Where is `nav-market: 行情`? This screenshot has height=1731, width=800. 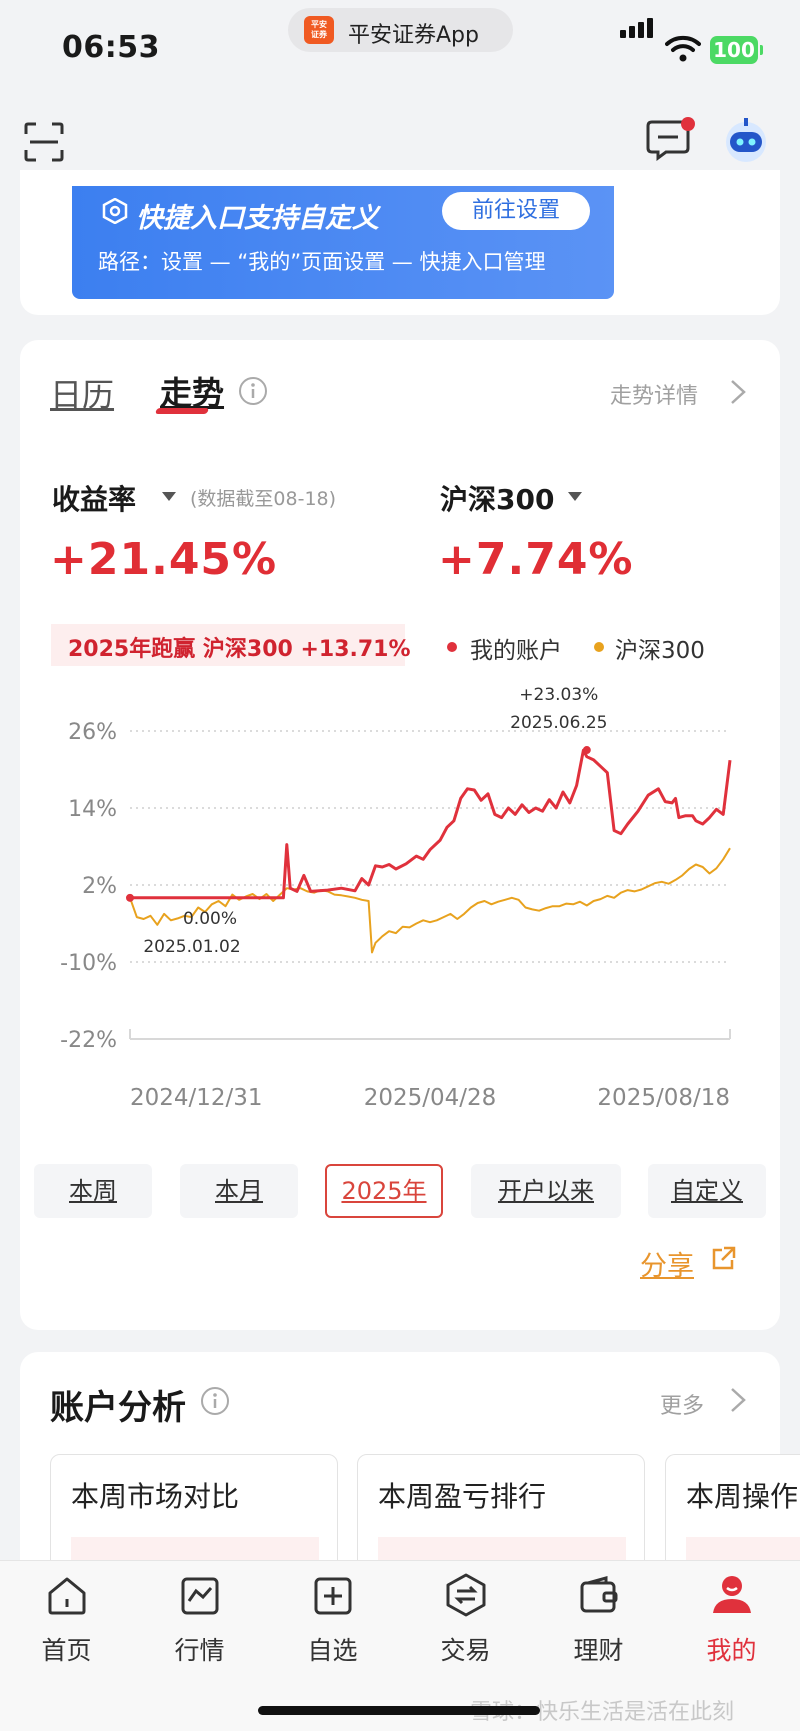
nav-market: 行情 is located at coordinates (199, 1621).